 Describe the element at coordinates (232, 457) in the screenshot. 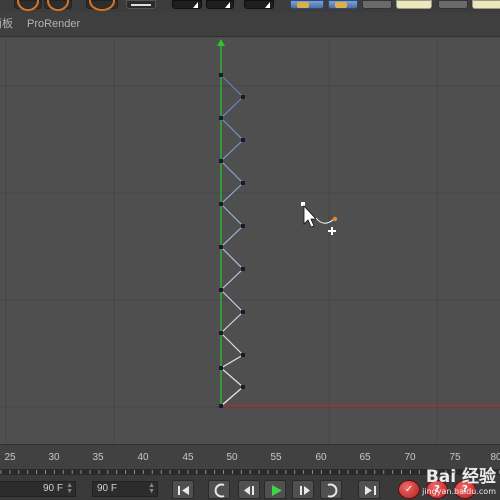

I see `timeline-tick-label: 50` at that location.